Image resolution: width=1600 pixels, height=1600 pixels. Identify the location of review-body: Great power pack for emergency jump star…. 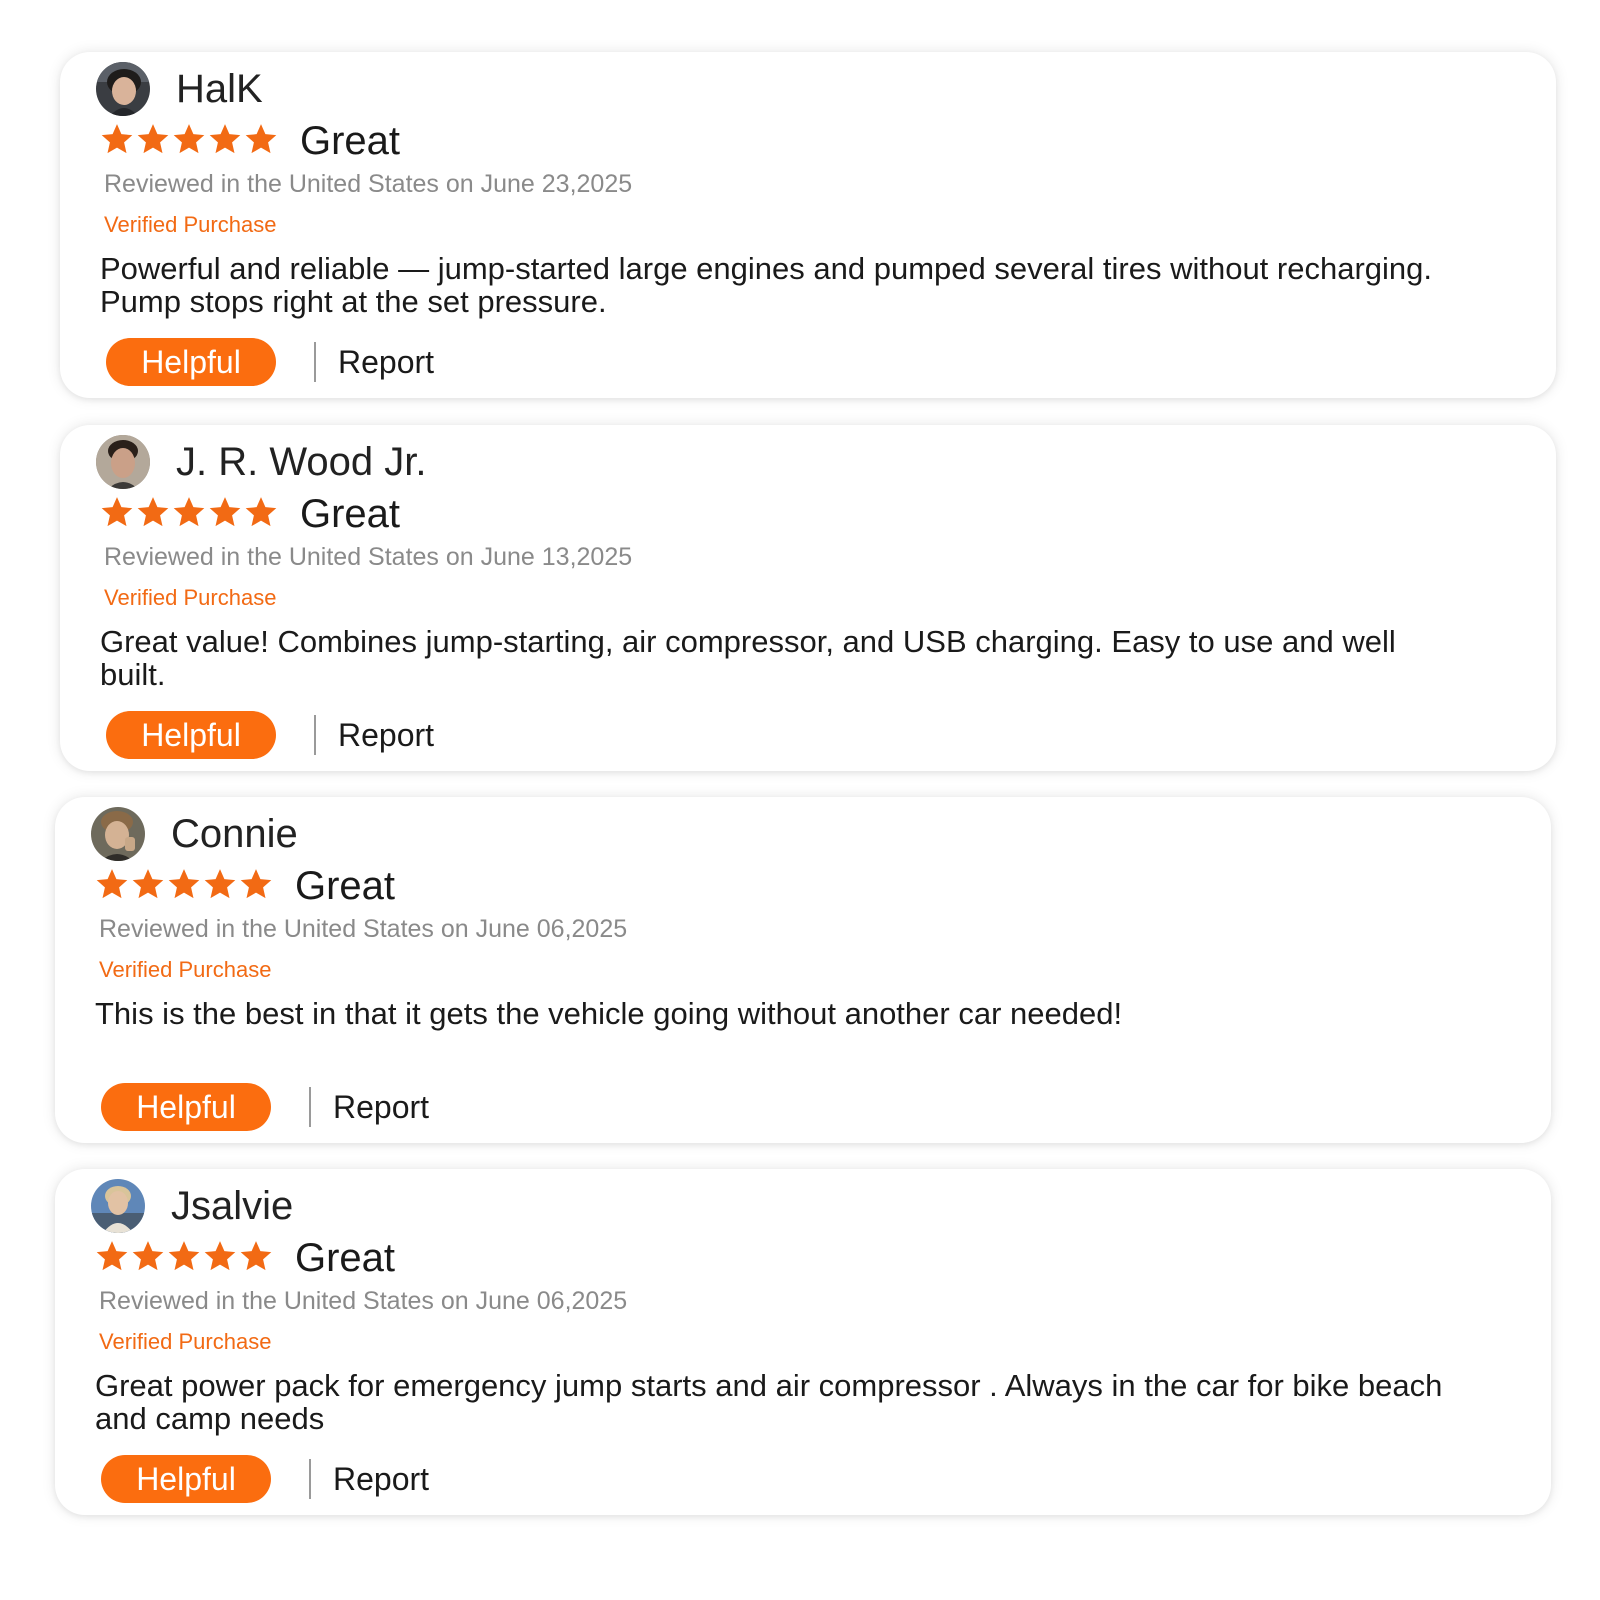
(769, 1402).